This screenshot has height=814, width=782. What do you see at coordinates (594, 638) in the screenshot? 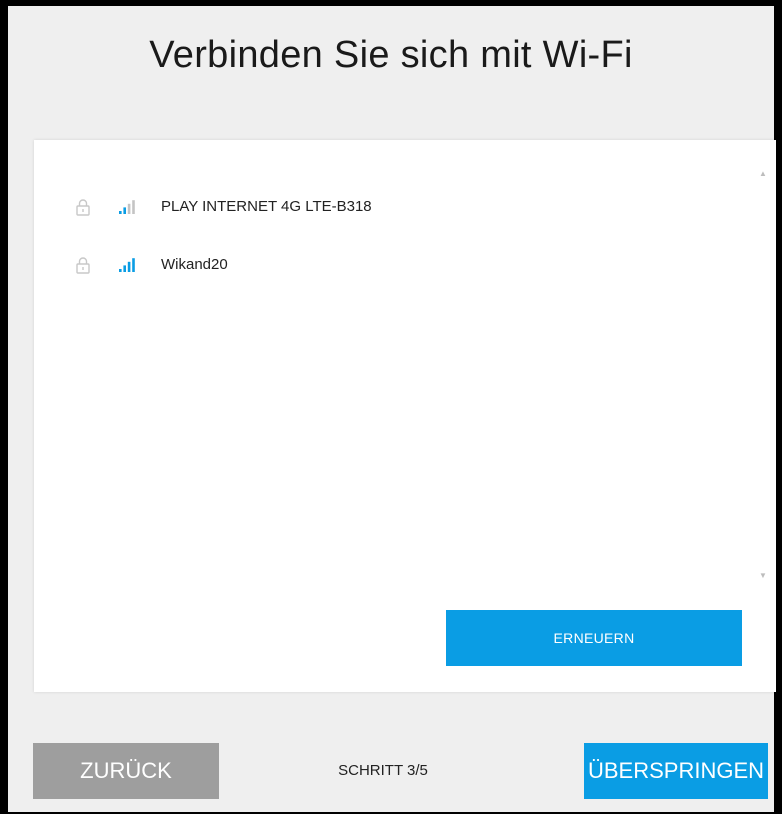
I see `refresh-button: ERNEUERN` at bounding box center [594, 638].